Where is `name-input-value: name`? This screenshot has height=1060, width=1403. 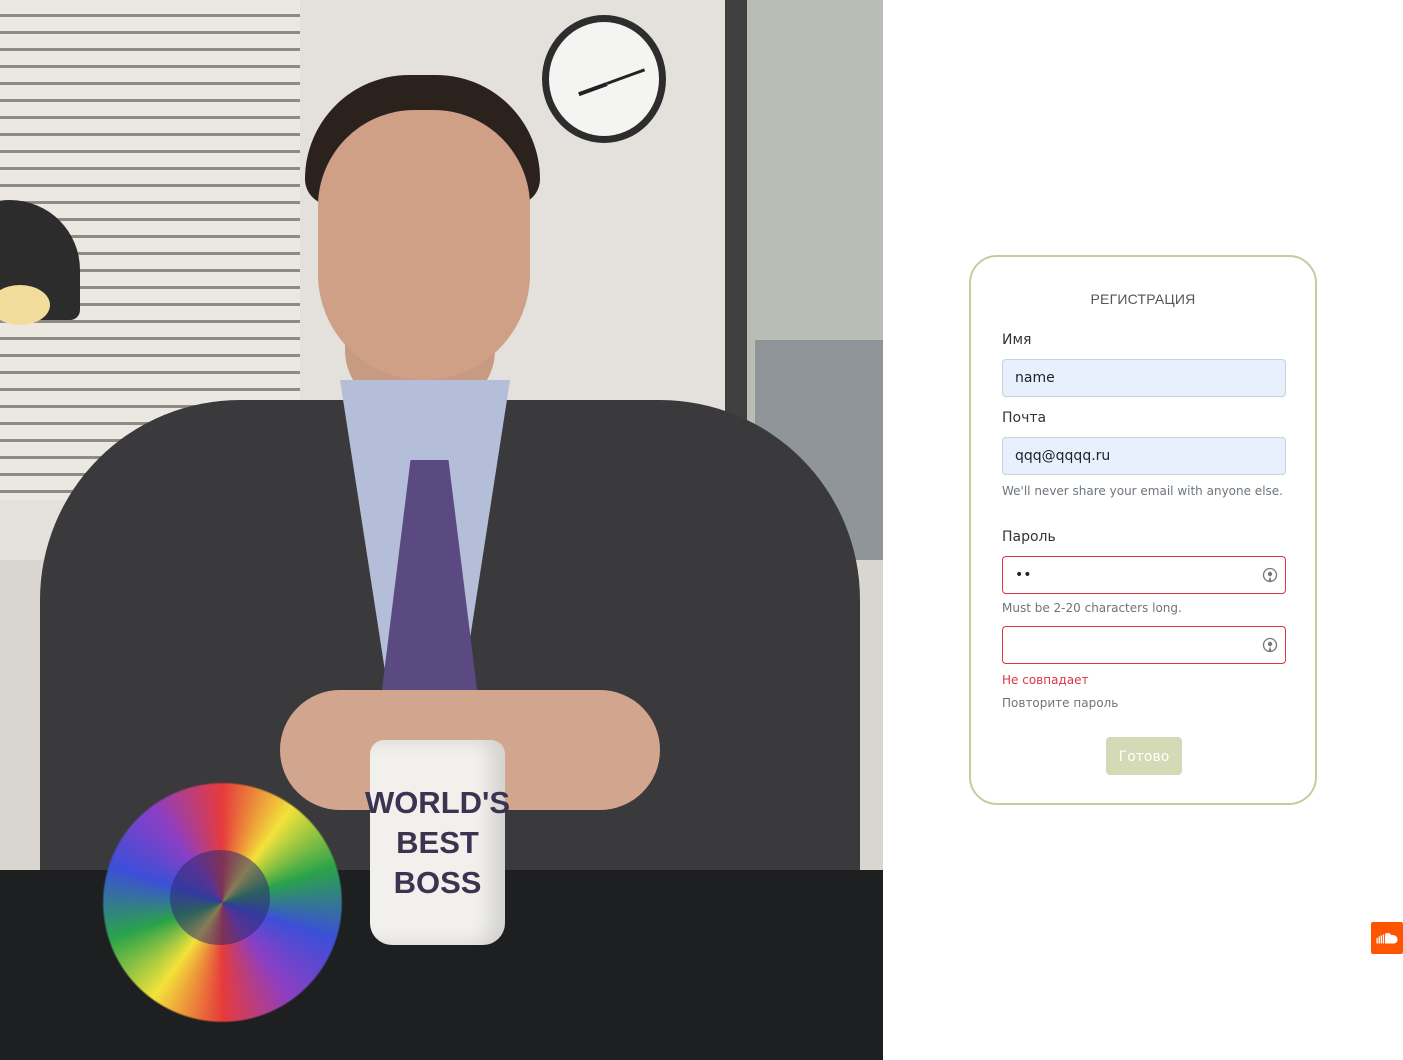 name-input-value: name is located at coordinates (1035, 378).